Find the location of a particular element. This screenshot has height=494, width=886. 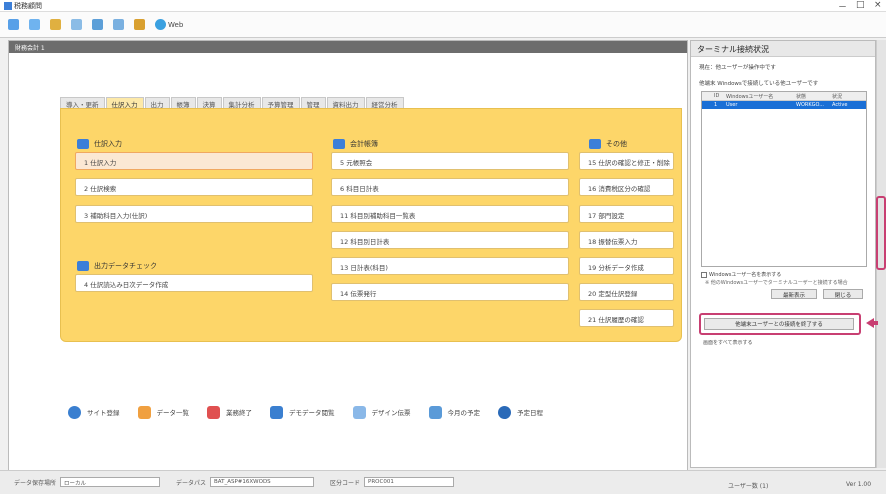

side-strip is located at coordinates (881, 254).